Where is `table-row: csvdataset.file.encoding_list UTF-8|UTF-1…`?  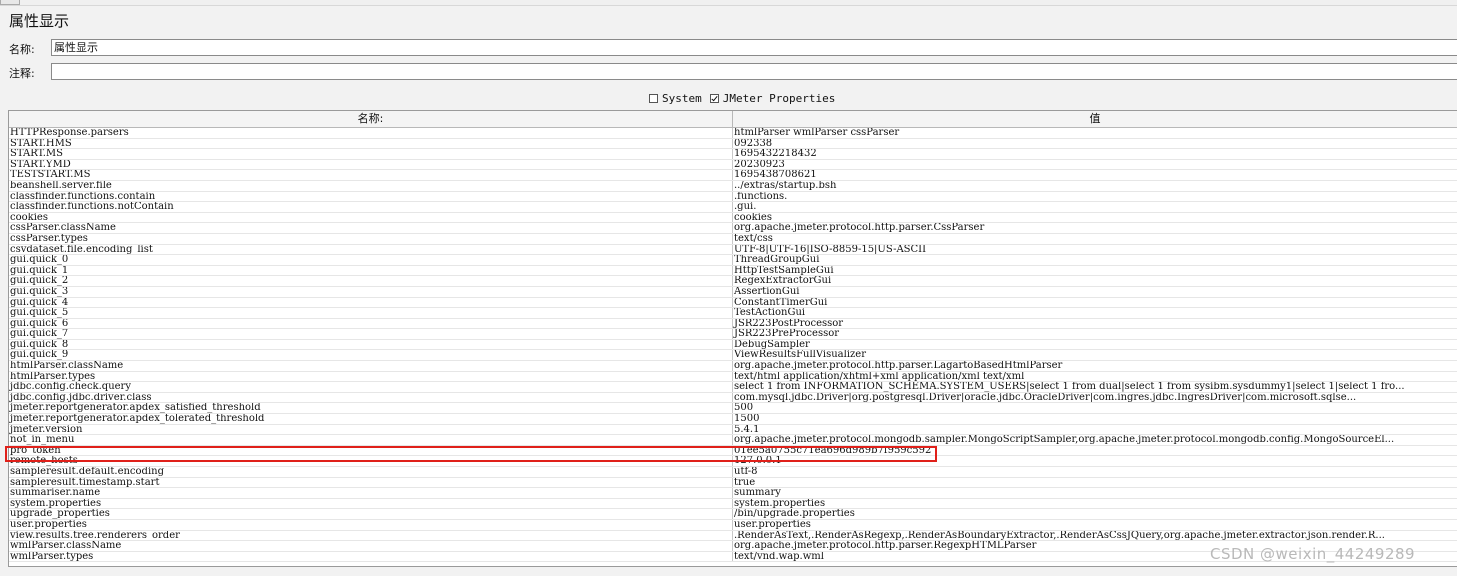 table-row: csvdataset.file.encoding_list UTF-8|UTF-1… is located at coordinates (733, 250).